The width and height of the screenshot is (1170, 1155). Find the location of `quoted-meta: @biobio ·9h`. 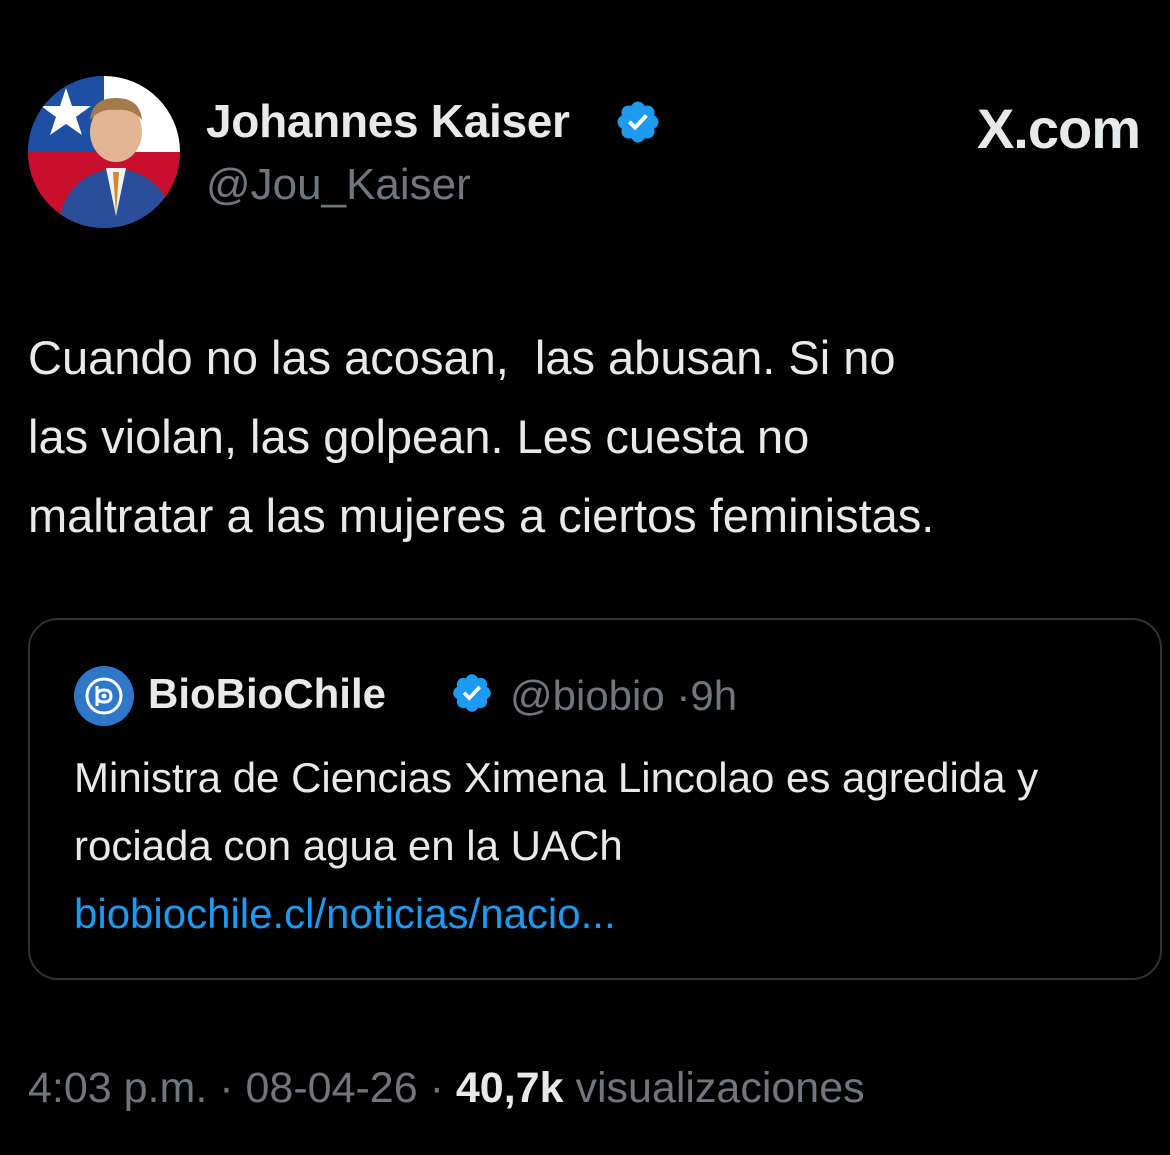

quoted-meta: @biobio ·9h is located at coordinates (623, 696).